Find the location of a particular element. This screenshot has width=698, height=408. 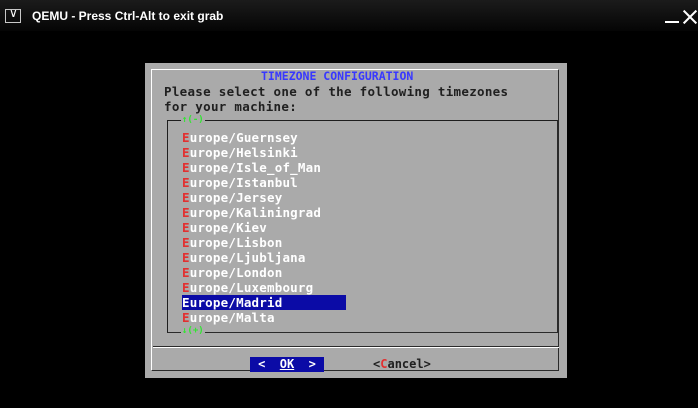

timezone-list-item: Europe/Madrid is located at coordinates (264, 302).